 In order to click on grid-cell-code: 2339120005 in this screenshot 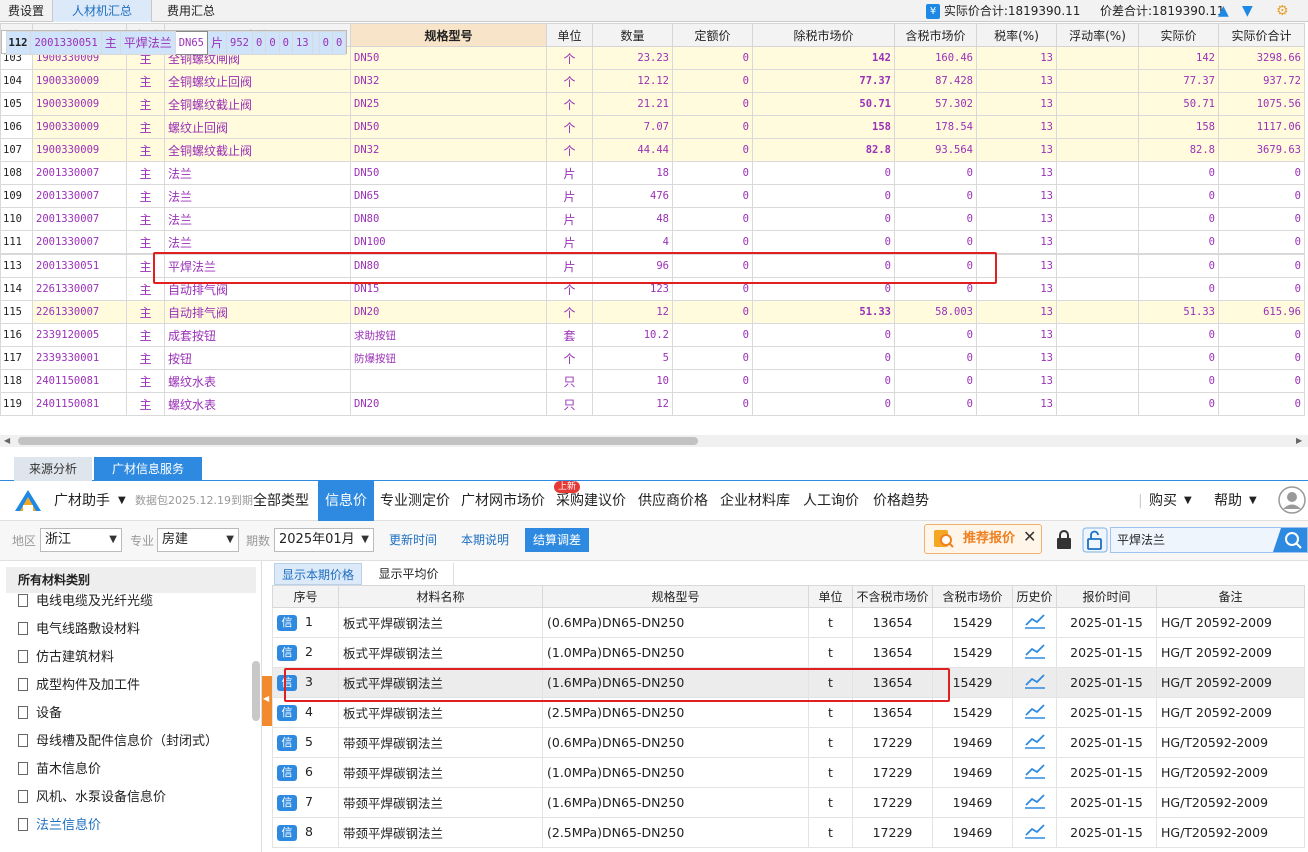, I will do `click(79, 335)`.